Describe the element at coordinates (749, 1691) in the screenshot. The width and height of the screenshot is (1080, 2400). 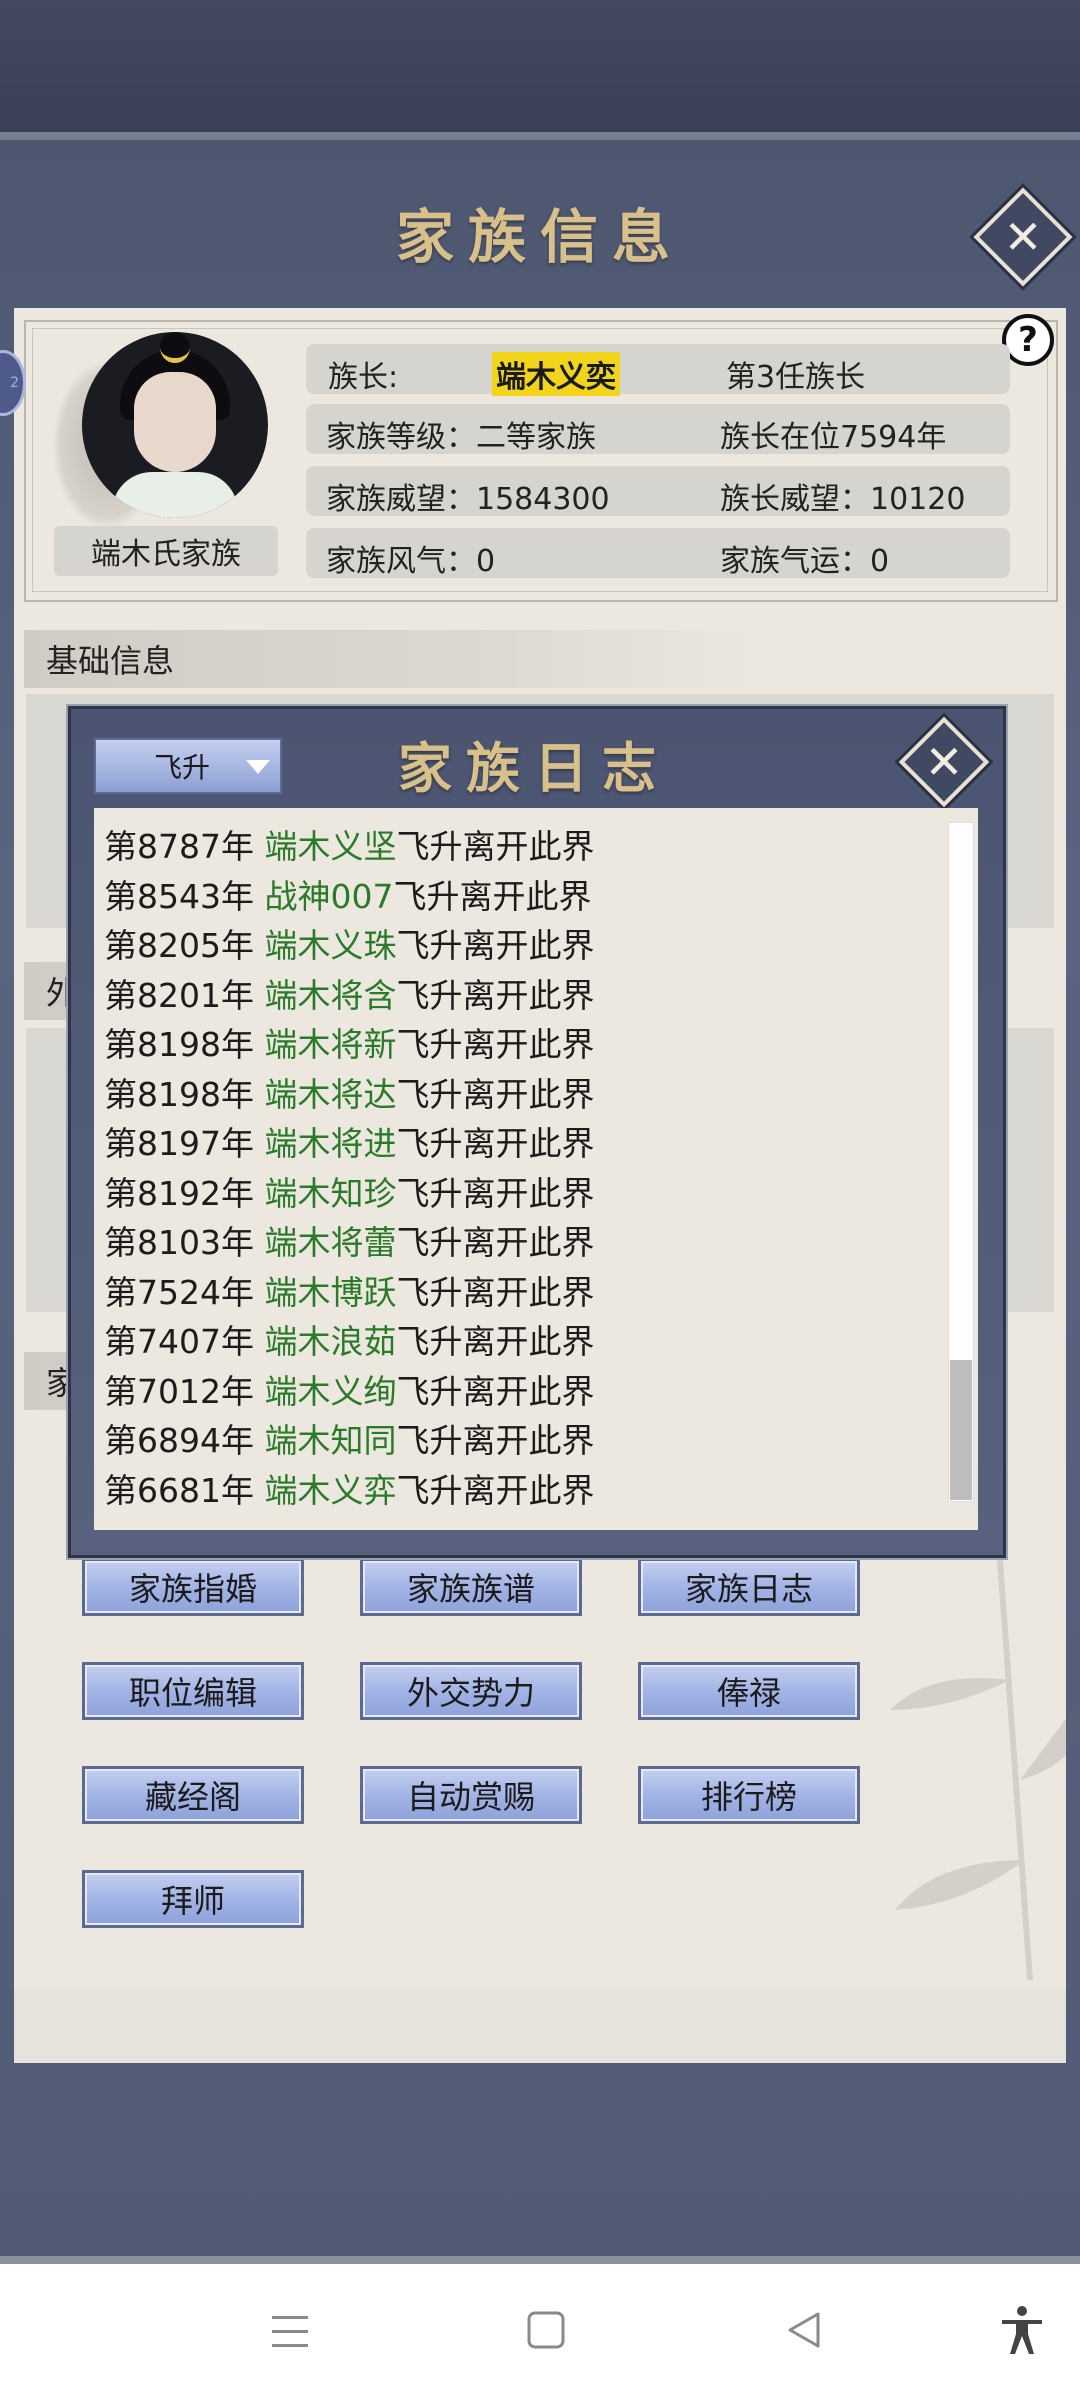
I see `salary-button: 俸禄` at that location.